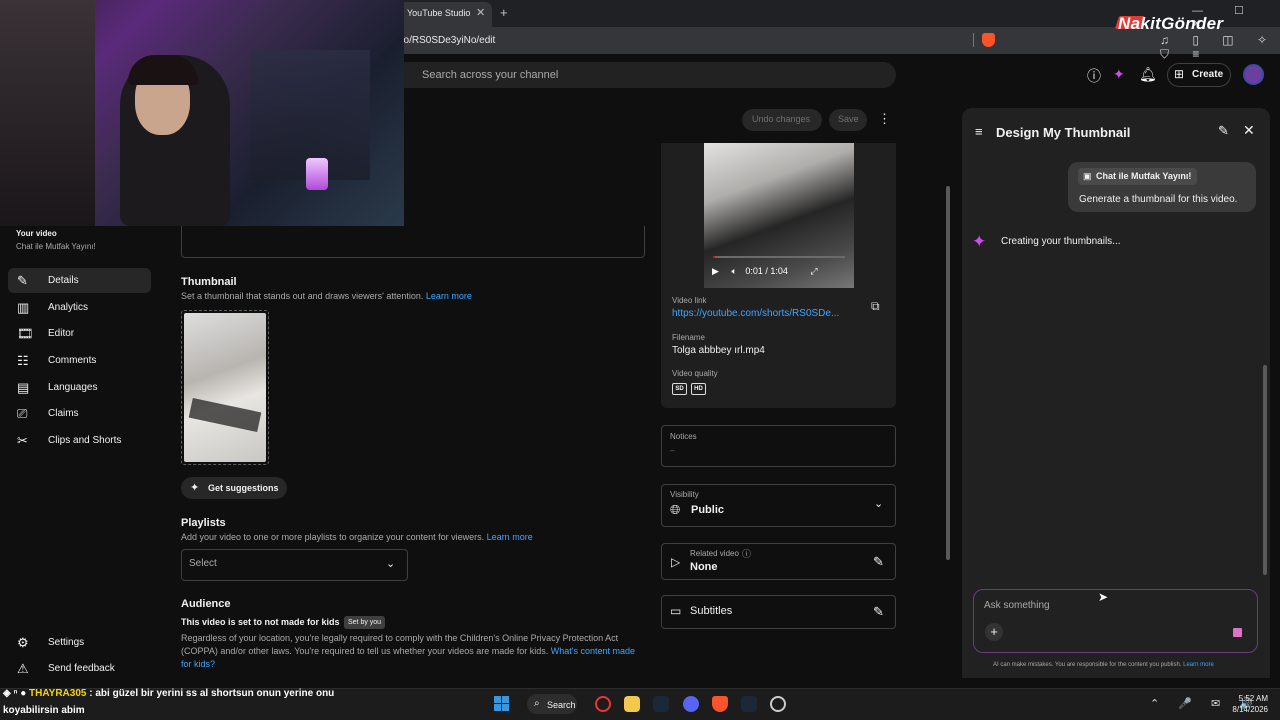 The width and height of the screenshot is (1280, 720). What do you see at coordinates (691, 704) in the screenshot?
I see `discord-icon` at bounding box center [691, 704].